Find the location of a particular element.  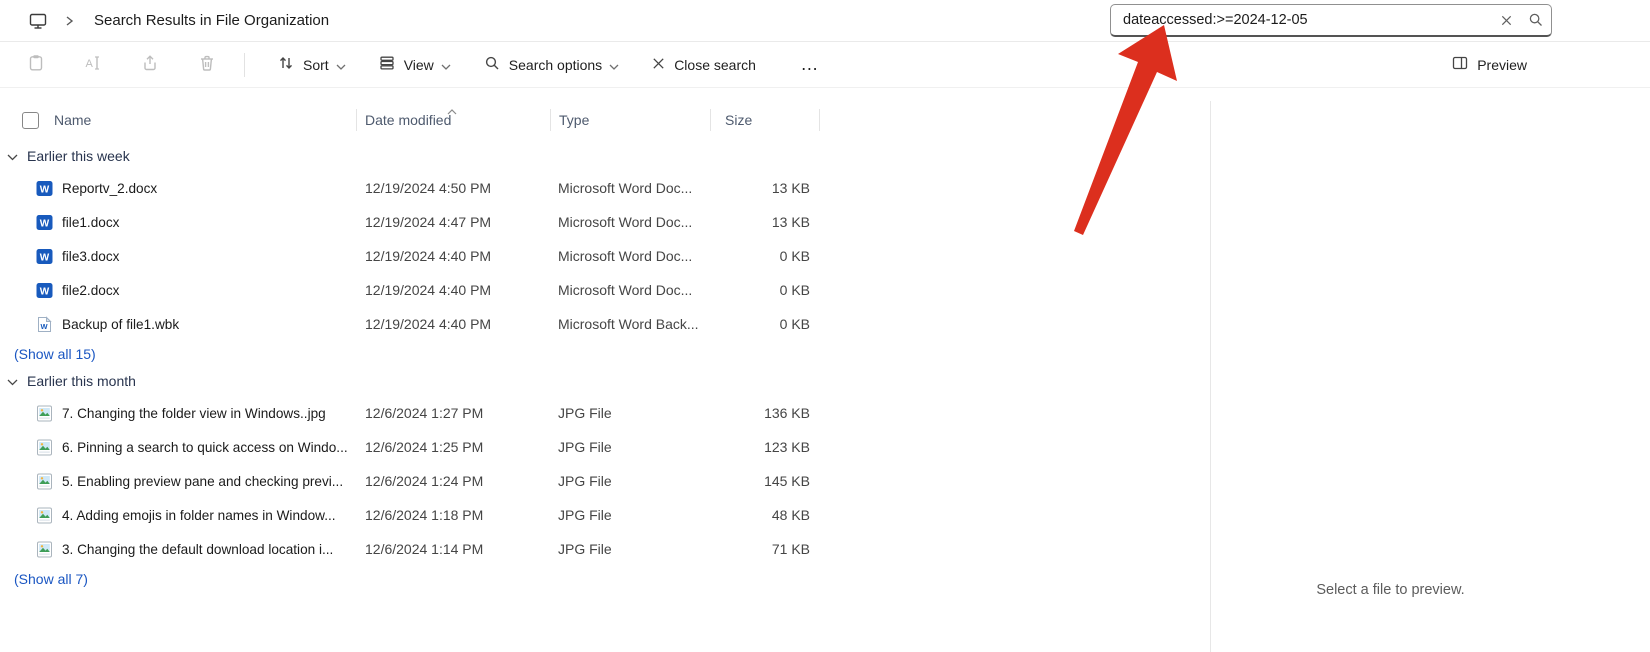

search-query-misspelled: dateaccessed is located at coordinates (1168, 20).